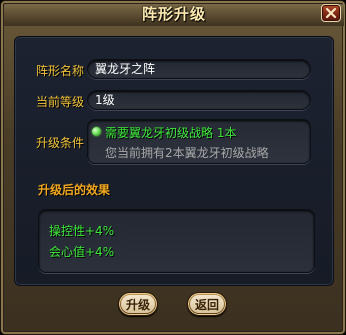  I want to click on upgrade-condition-box: 需要翼龙牙初级战略 1本 您当前拥有2本翼龙牙初级战略, so click(199, 141).